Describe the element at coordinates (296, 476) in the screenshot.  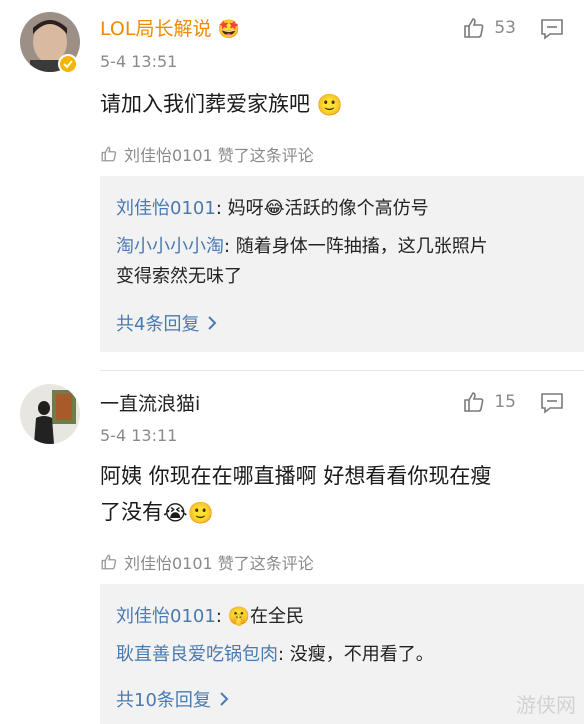
I see `comment-text-line1: 阿姨 你现在在哪直播啊 好想看看你现在瘦` at that location.